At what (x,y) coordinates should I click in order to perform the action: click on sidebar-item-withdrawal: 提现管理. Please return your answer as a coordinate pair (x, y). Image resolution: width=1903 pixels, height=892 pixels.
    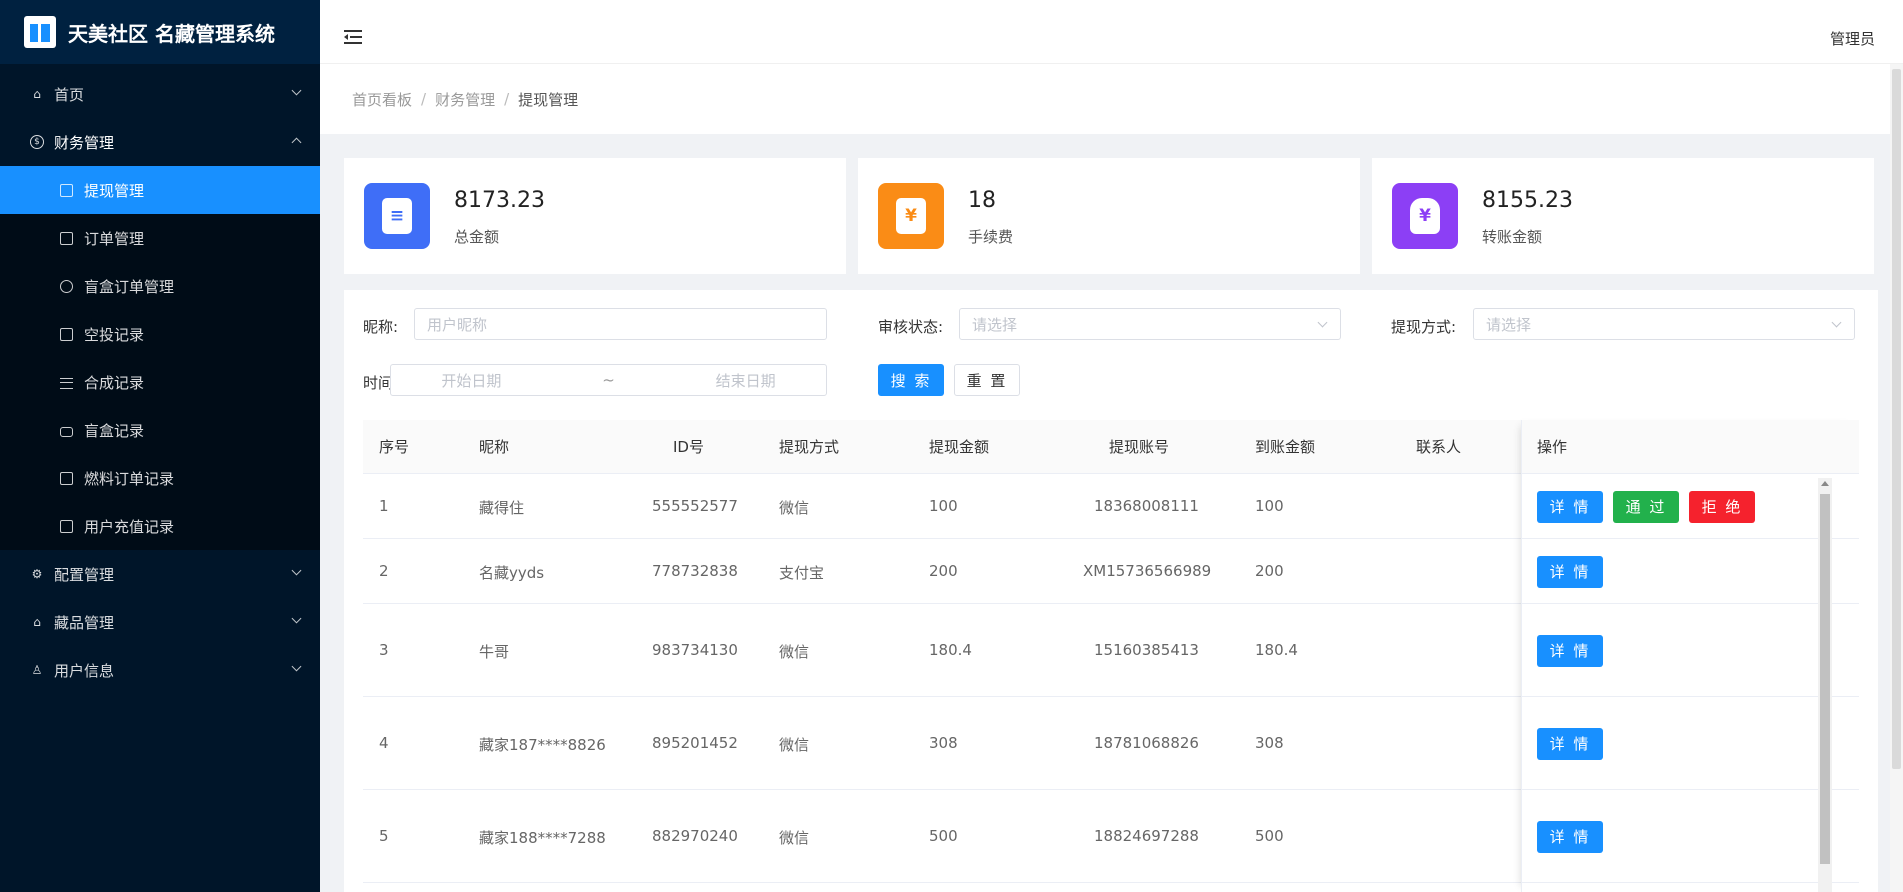
    Looking at the image, I should click on (160, 190).